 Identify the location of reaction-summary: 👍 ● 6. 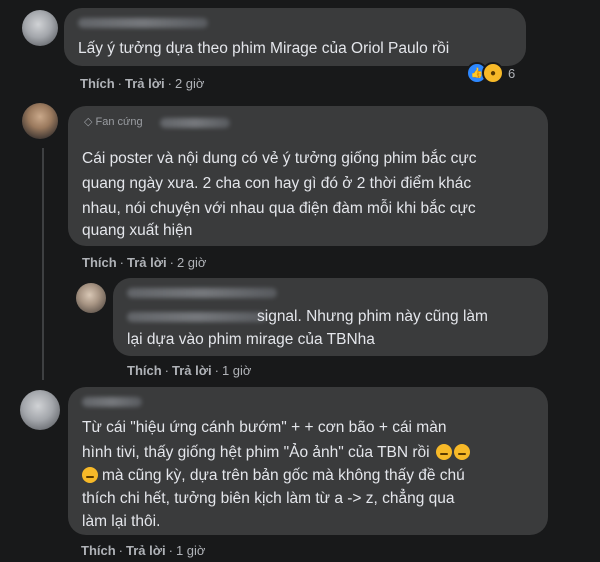
(490, 73).